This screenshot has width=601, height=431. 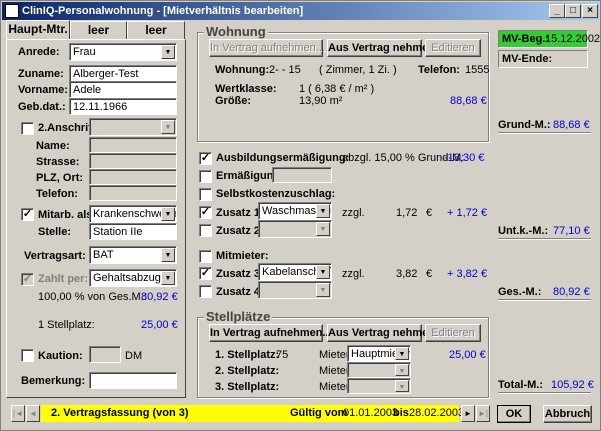 I want to click on plz-label: PLZ, Ort:, so click(x=60, y=178).